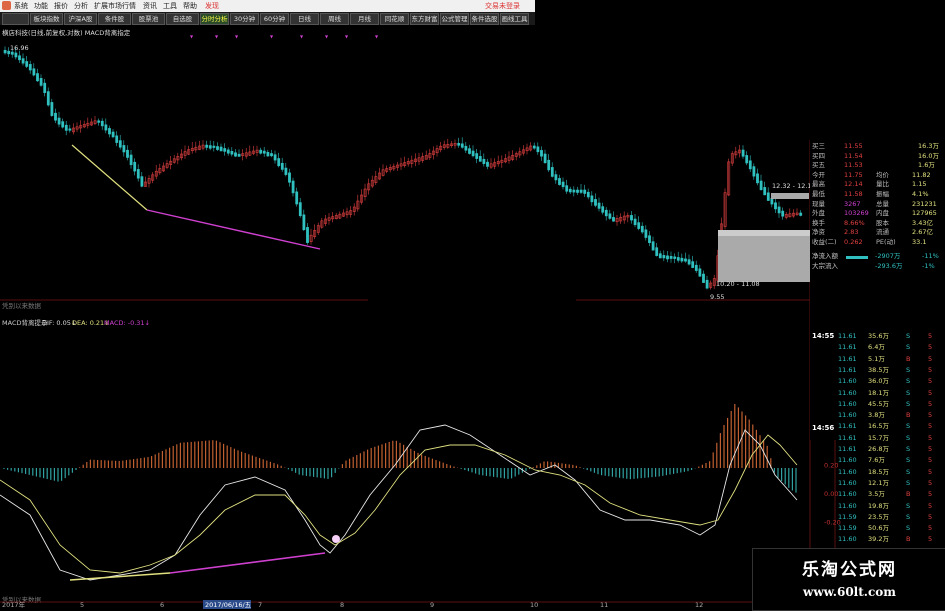  Describe the element at coordinates (334, 19) in the screenshot. I see `toolbar-tab-10: 周线` at that location.